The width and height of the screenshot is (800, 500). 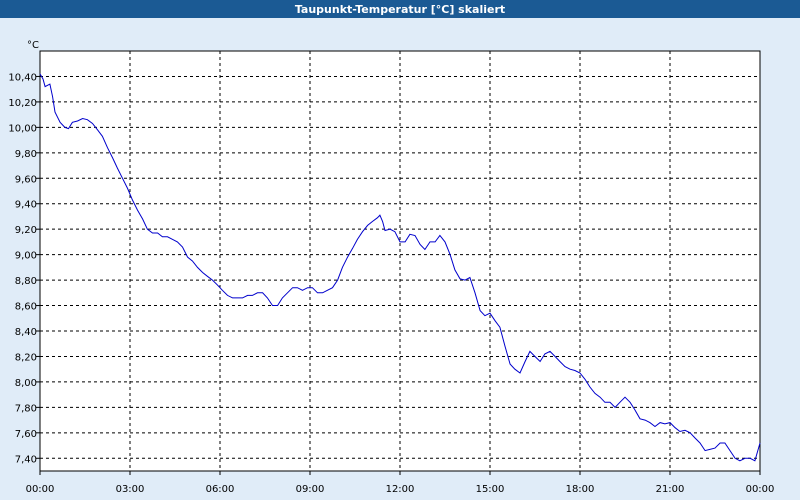 What do you see at coordinates (26, 307) in the screenshot?
I see `y-tick-label: 8,60` at bounding box center [26, 307].